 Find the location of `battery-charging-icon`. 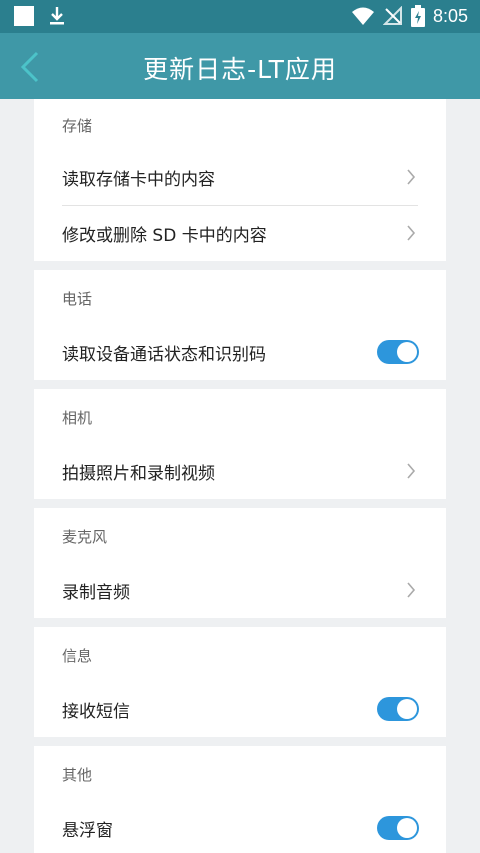

battery-charging-icon is located at coordinates (417, 16).